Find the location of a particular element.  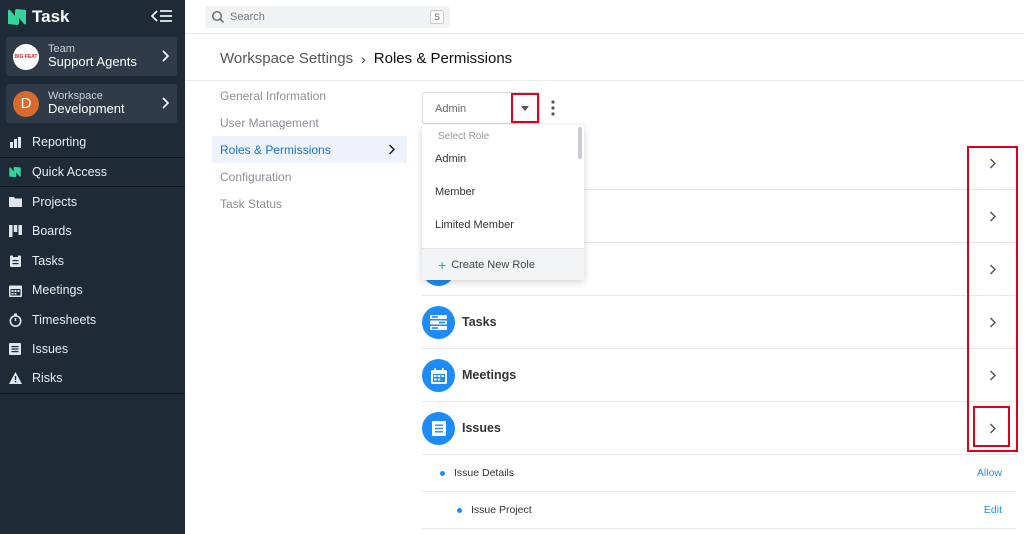

brand: Task is located at coordinates (38, 17).